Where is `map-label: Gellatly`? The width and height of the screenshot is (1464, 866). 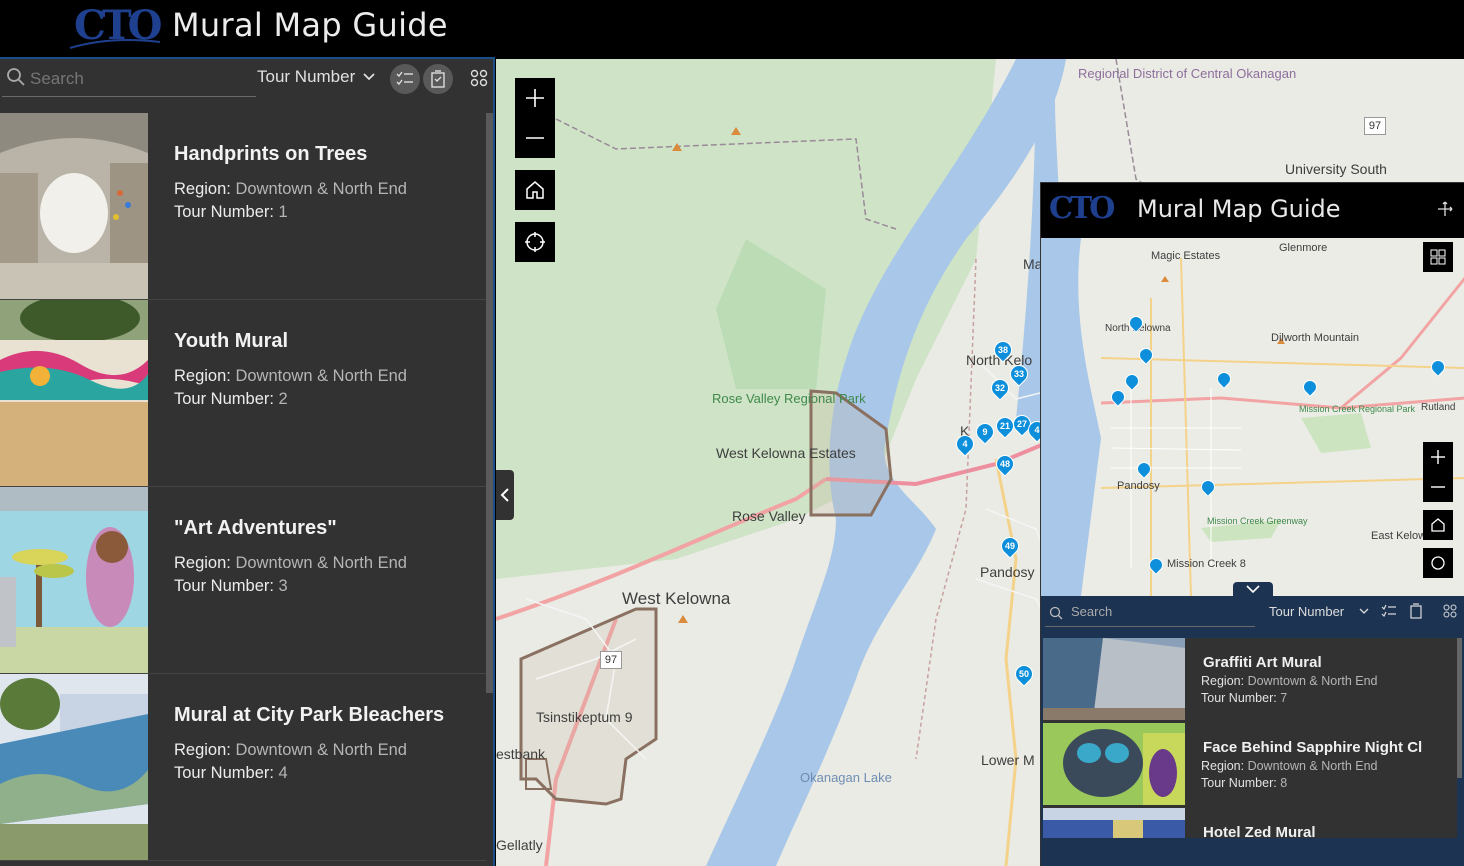
map-label: Gellatly is located at coordinates (519, 845).